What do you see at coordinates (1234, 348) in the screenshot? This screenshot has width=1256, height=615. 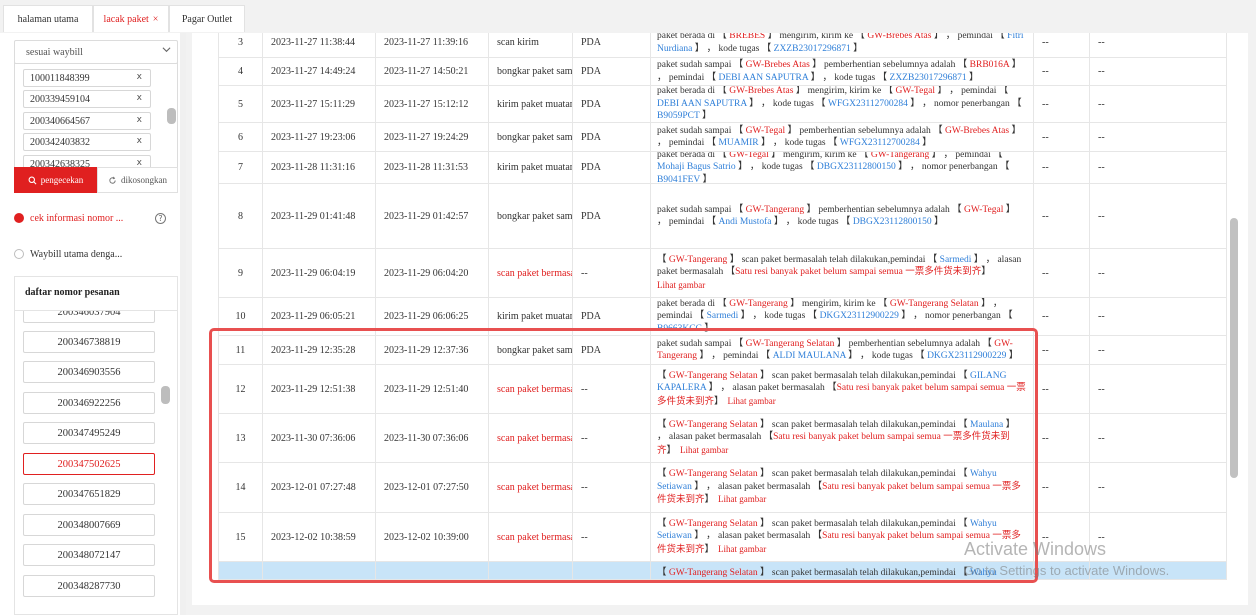 I see `main-scrollbar` at bounding box center [1234, 348].